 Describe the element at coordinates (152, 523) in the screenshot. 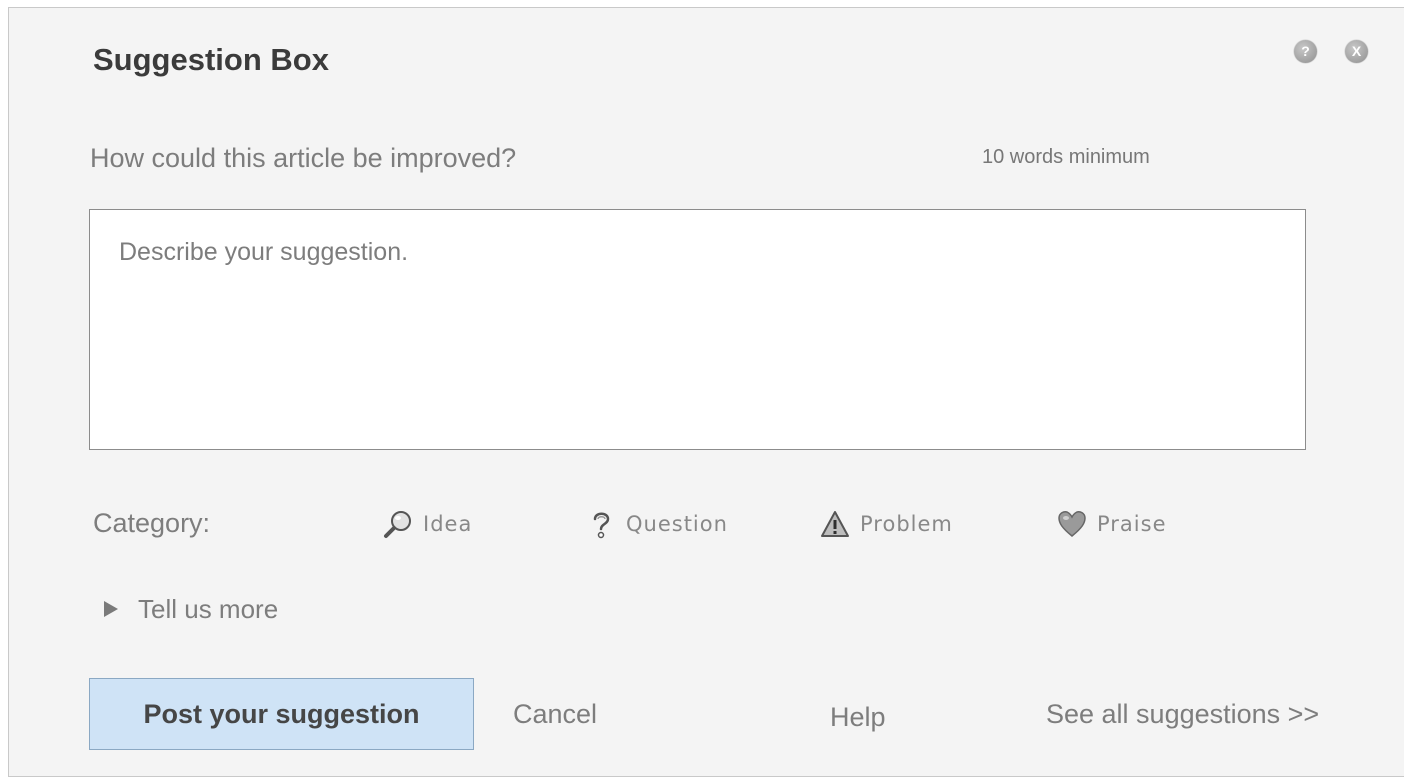

I see `category-label: Category:` at that location.